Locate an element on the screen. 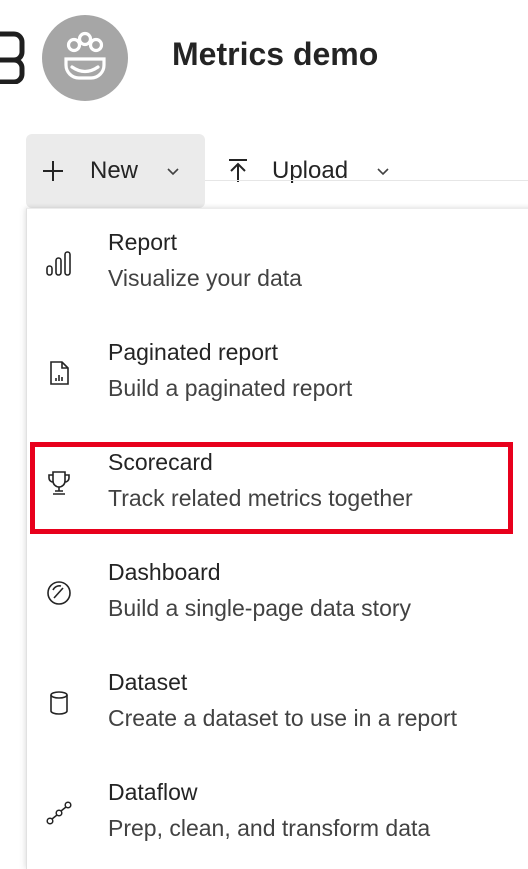 Image resolution: width=528 pixels, height=869 pixels. menu-item-description: Create a dataset to use in a report is located at coordinates (283, 718).